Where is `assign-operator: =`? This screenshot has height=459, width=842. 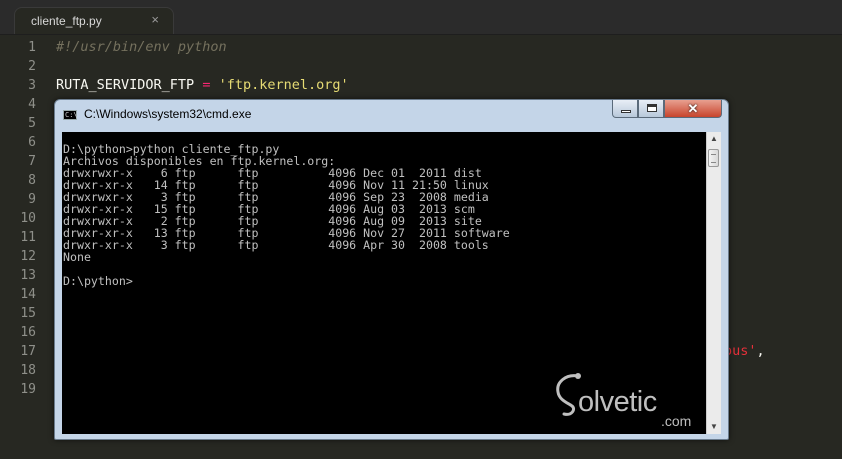
assign-operator: = is located at coordinates (206, 85).